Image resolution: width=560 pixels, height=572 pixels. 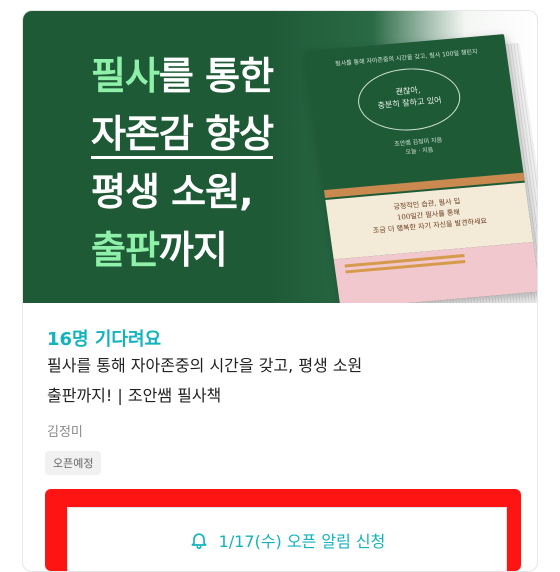 What do you see at coordinates (182, 135) in the screenshot?
I see `headline-line2: 자존감 향상` at bounding box center [182, 135].